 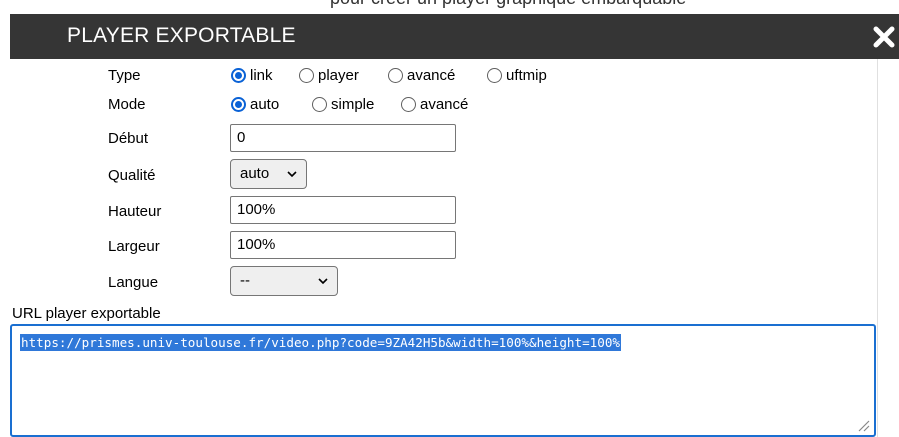 I want to click on url-label: URL player exportable, so click(x=86, y=313).